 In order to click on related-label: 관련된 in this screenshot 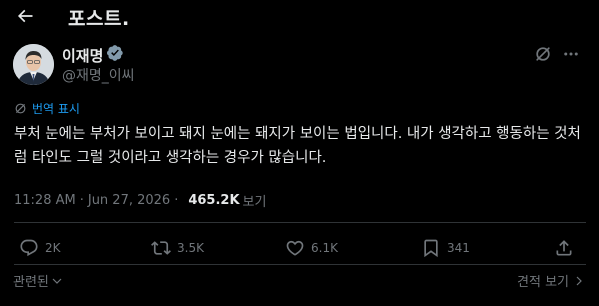, I will do `click(31, 282)`.